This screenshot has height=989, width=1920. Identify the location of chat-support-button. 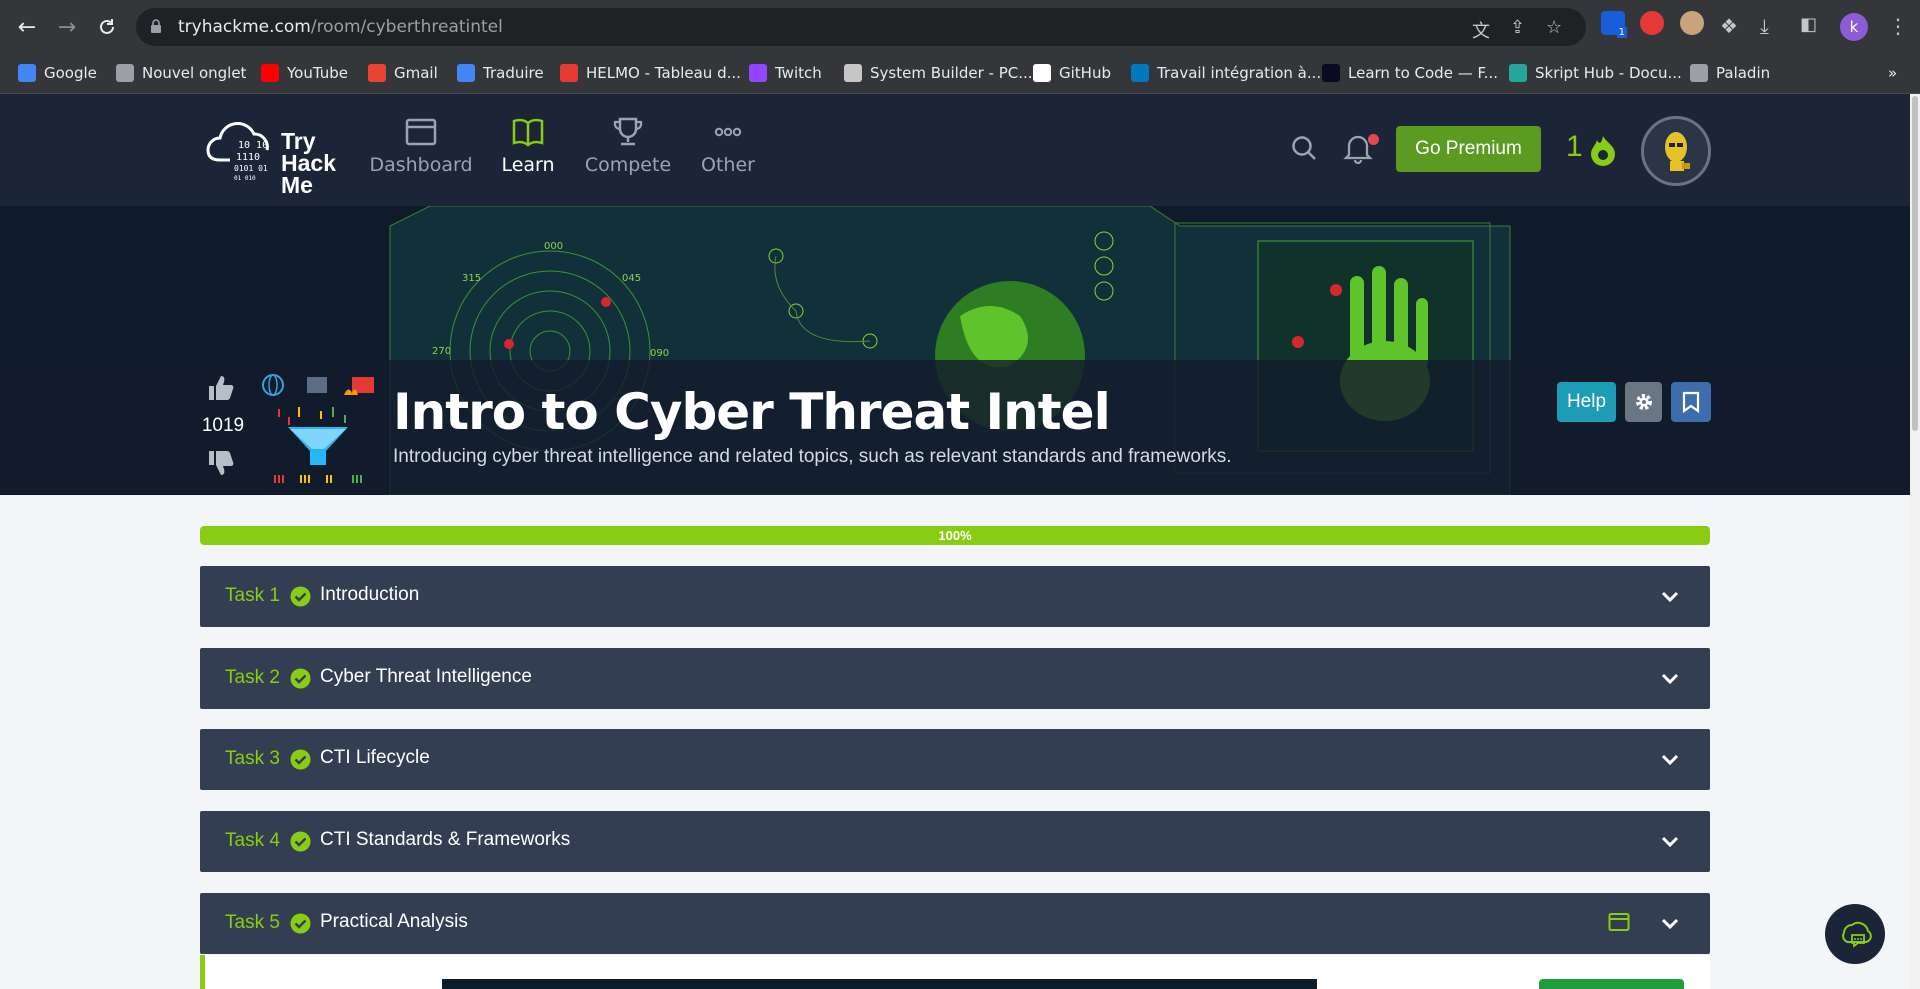
(1855, 934).